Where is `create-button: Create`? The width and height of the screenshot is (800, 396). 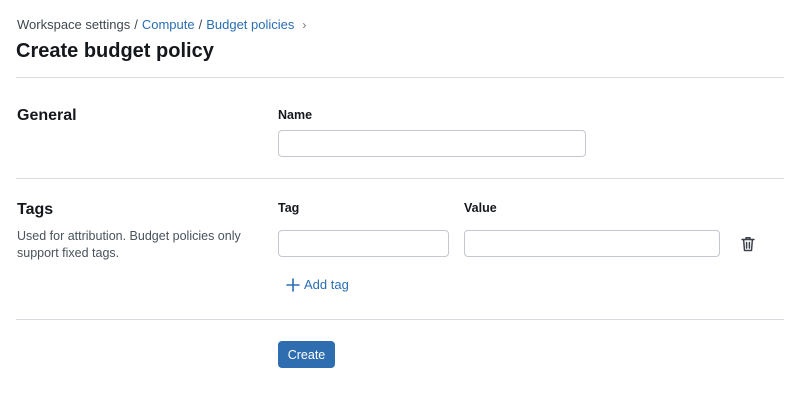
create-button: Create is located at coordinates (306, 354).